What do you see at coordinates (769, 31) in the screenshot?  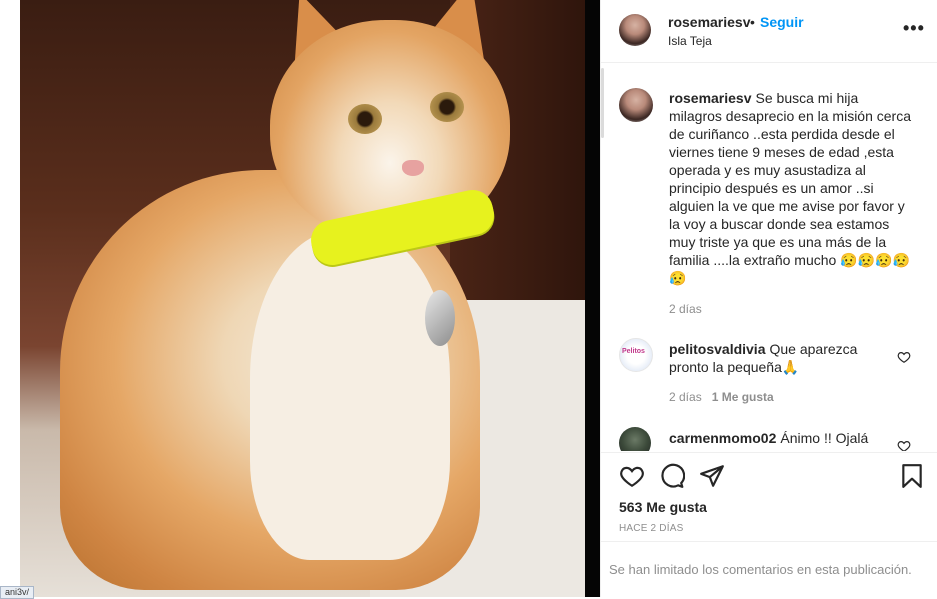 I see `post-header: rosemariesv • Seguir Isla Teja •••` at bounding box center [769, 31].